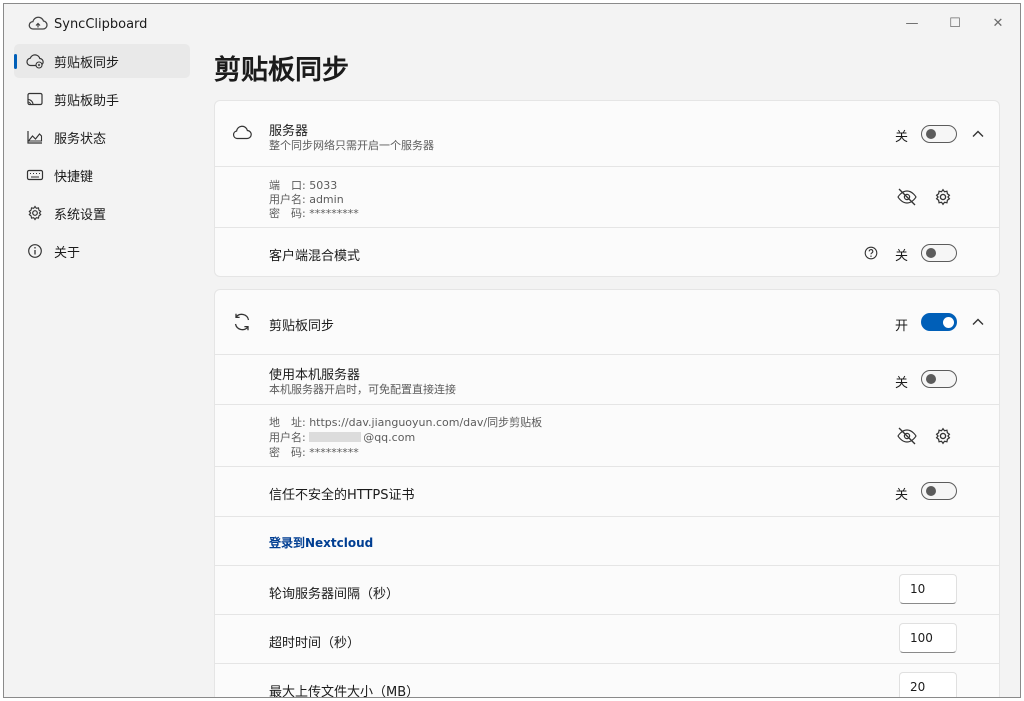 The height and width of the screenshot is (701, 1024). I want to click on sidebar-item-hotkeys: 快捷键, so click(102, 175).